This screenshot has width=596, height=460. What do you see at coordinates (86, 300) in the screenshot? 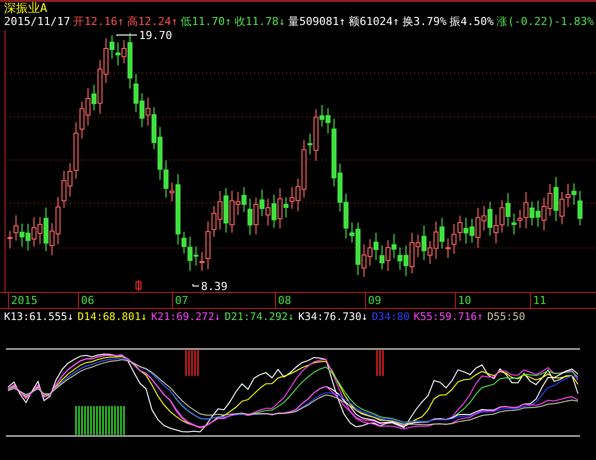
I see `axis-label: 06` at bounding box center [86, 300].